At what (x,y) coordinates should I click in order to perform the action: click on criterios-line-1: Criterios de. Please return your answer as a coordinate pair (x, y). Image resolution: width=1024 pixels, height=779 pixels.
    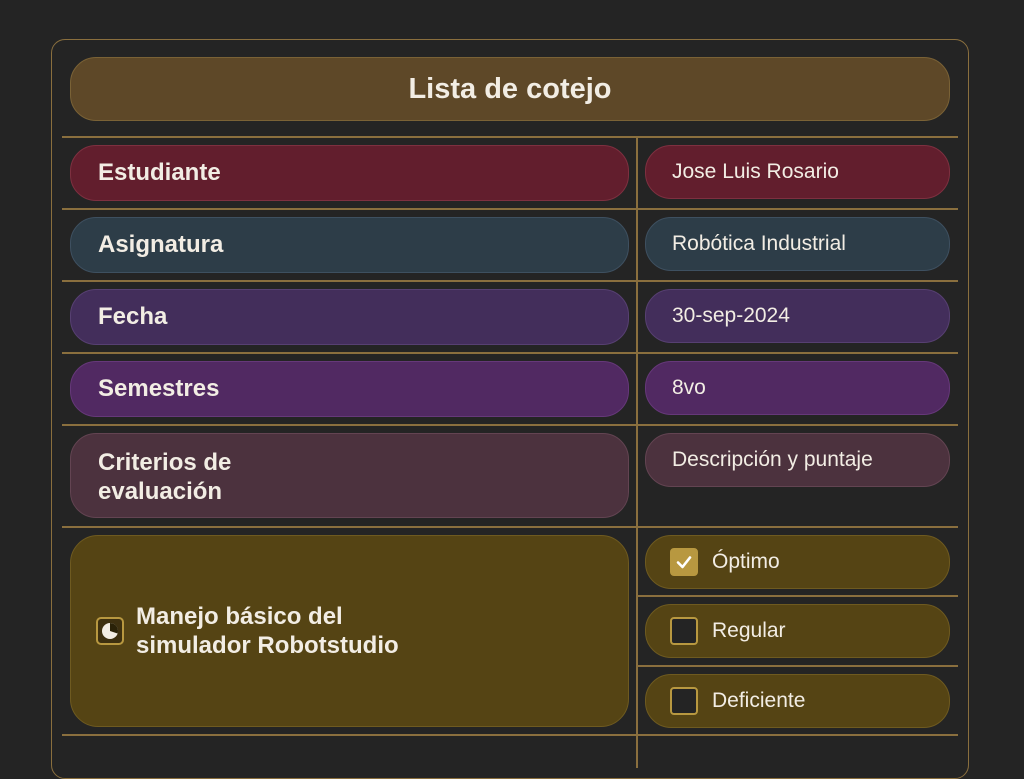
    Looking at the image, I should click on (165, 462).